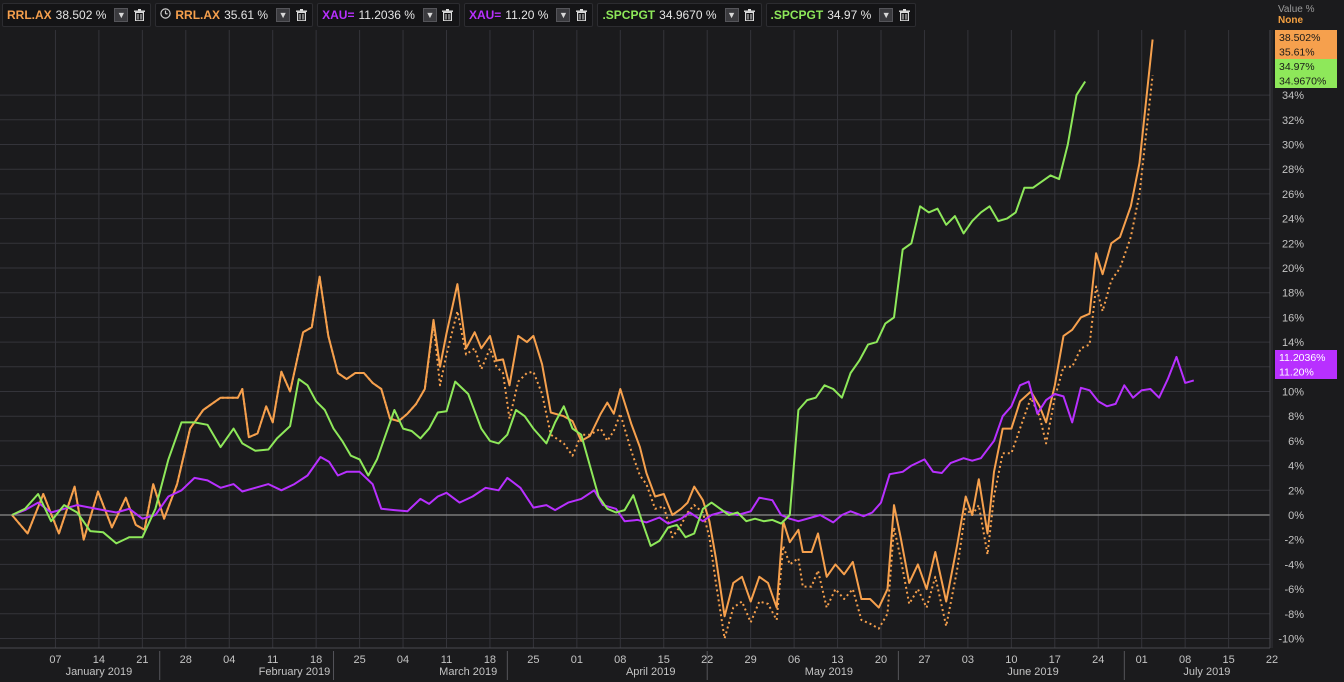 Image resolution: width=1344 pixels, height=682 pixels. What do you see at coordinates (1302, 82) in the screenshot?
I see `end-label: 34.9670%` at bounding box center [1302, 82].